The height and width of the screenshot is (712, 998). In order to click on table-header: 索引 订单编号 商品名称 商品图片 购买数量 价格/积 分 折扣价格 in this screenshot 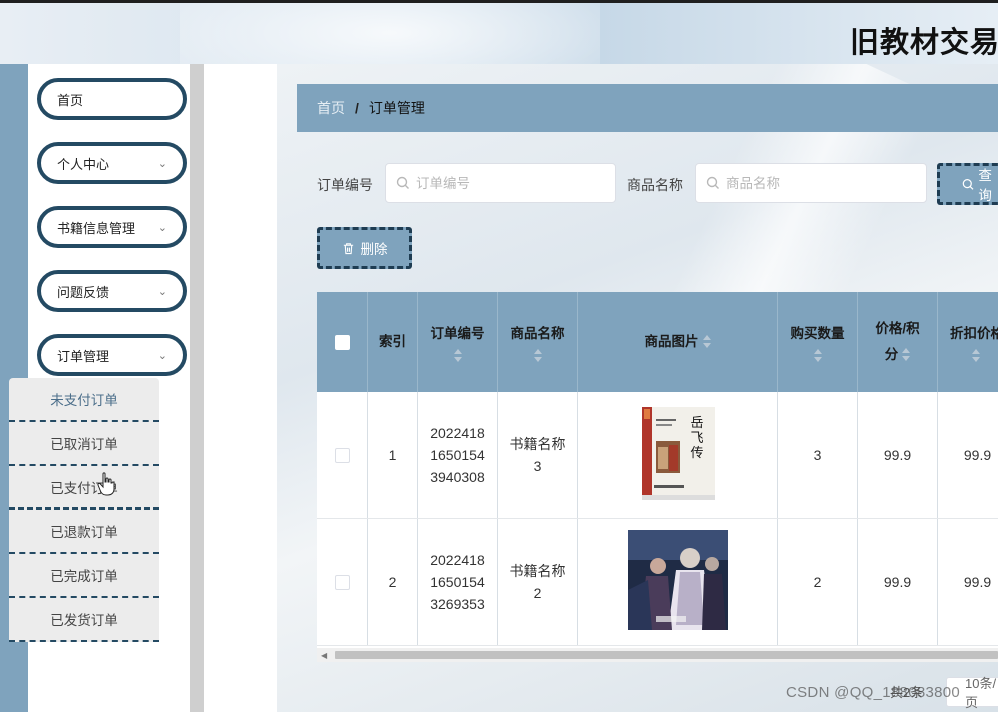, I will do `click(657, 342)`.